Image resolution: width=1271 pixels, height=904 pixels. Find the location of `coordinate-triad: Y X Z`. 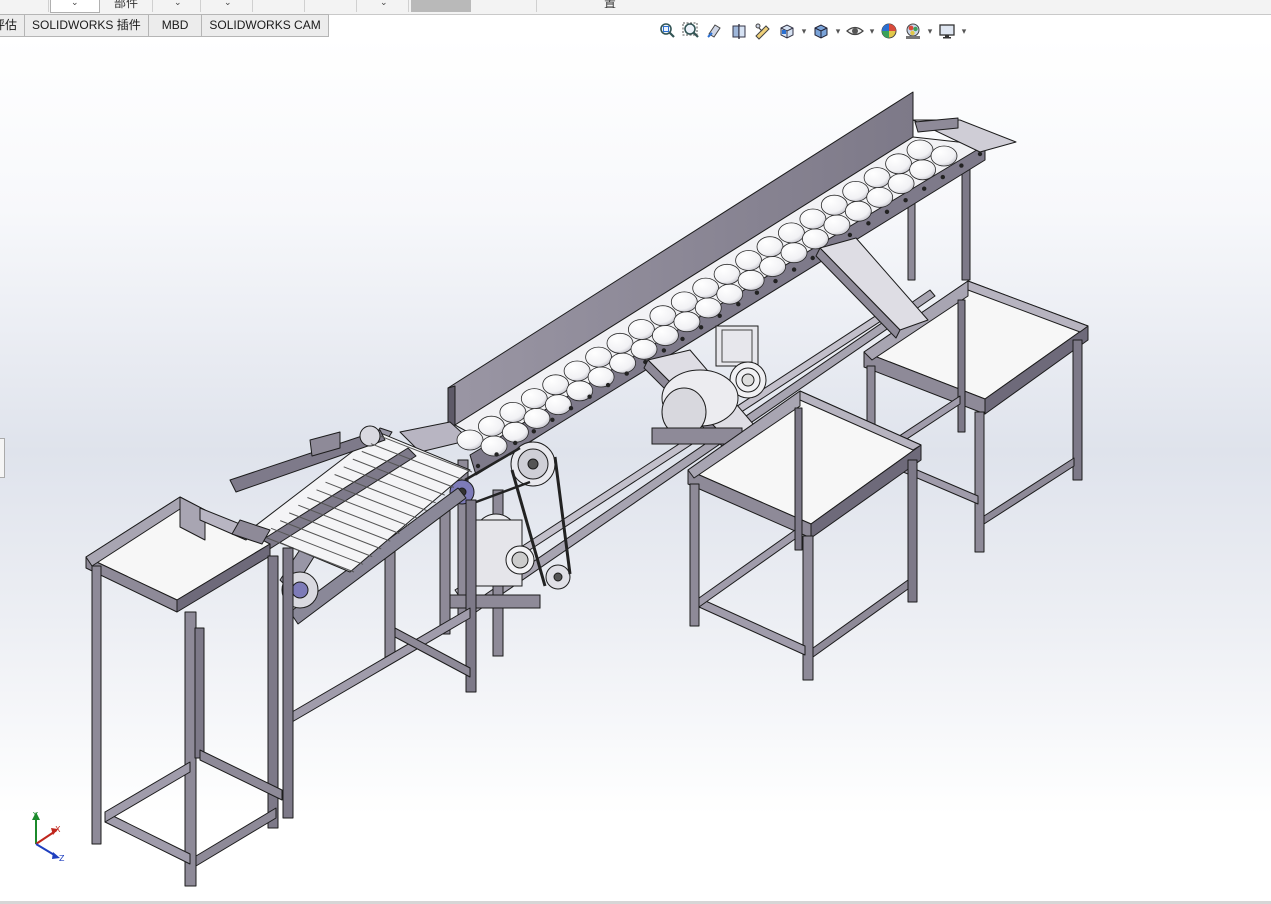

coordinate-triad: Y X Z is located at coordinates (48, 837).